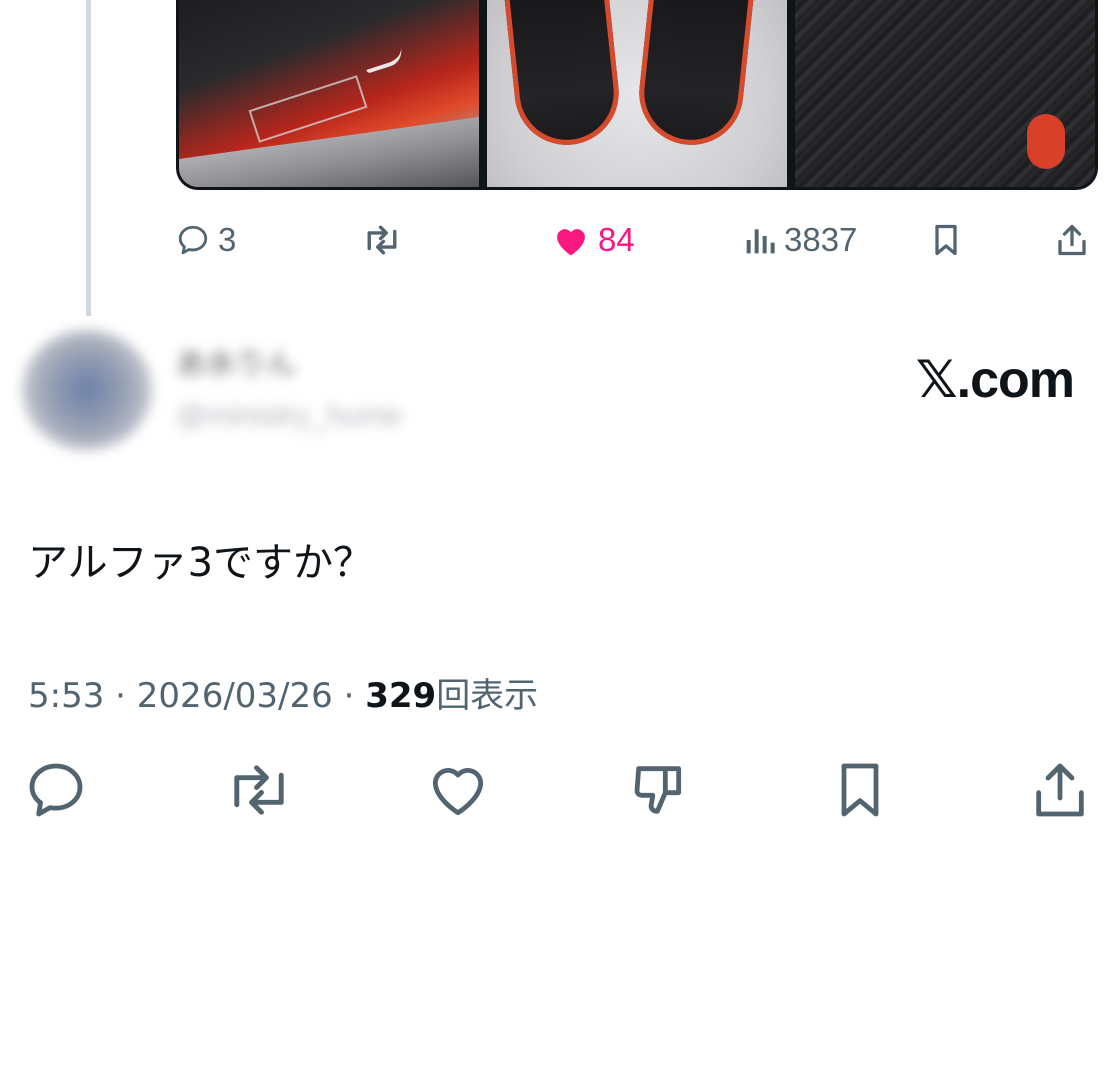 The height and width of the screenshot is (1091, 1106). What do you see at coordinates (87, 390) in the screenshot?
I see `avatar` at bounding box center [87, 390].